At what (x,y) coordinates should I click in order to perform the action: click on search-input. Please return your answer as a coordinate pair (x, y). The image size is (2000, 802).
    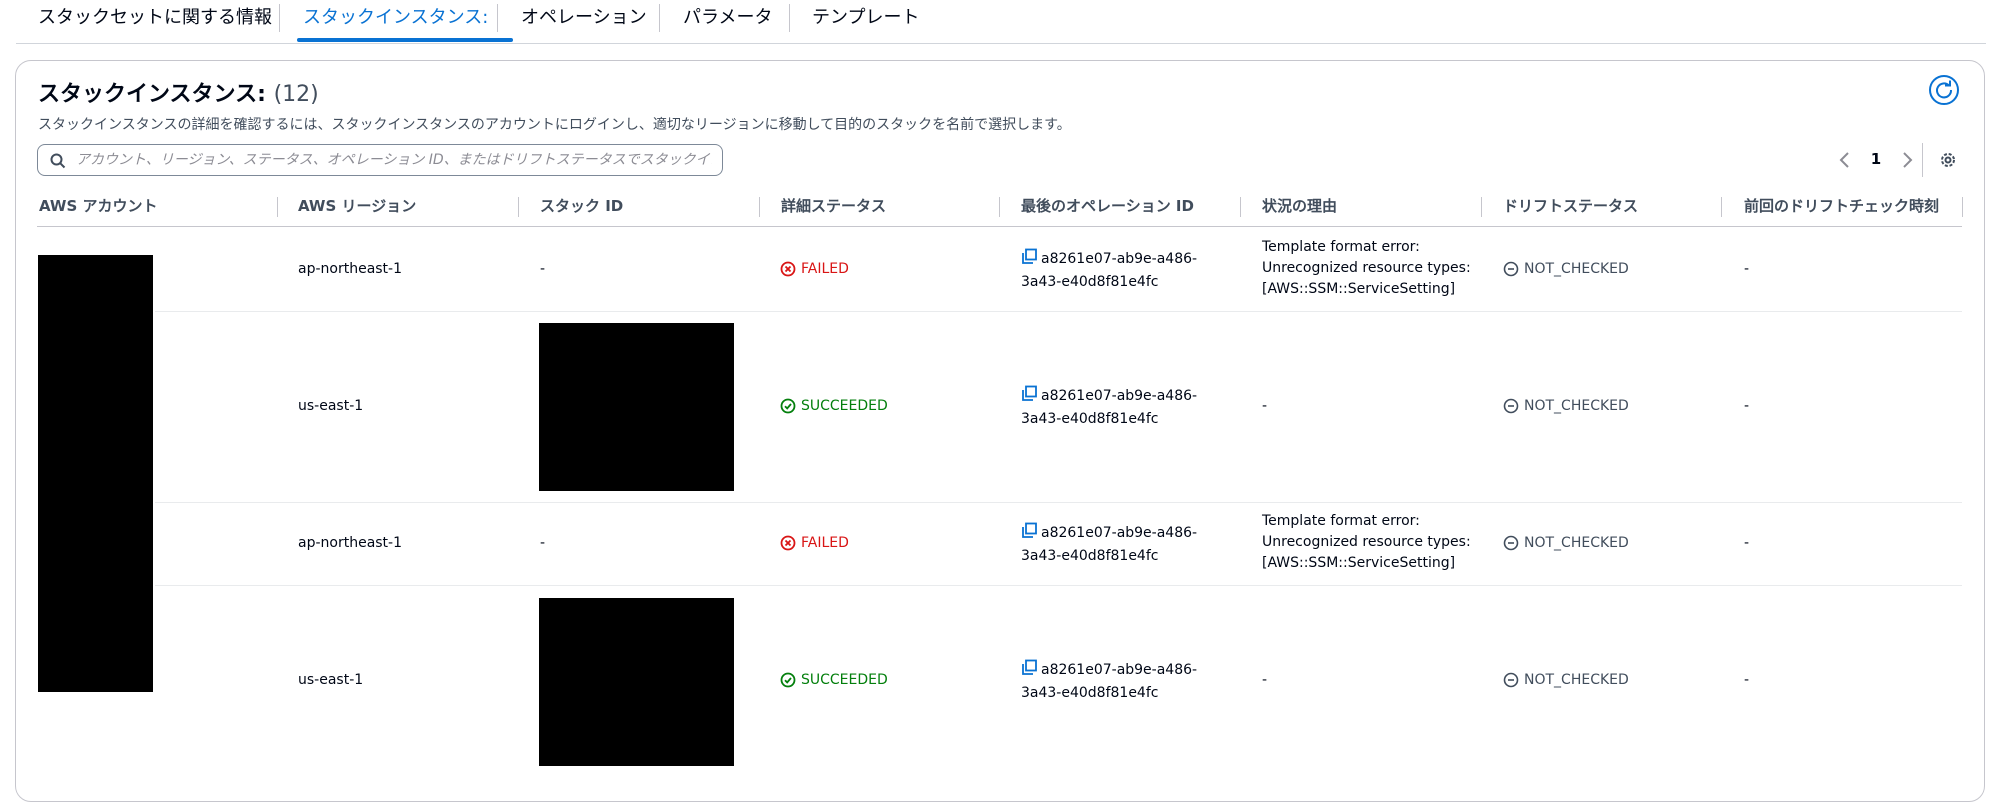
    Looking at the image, I should click on (394, 160).